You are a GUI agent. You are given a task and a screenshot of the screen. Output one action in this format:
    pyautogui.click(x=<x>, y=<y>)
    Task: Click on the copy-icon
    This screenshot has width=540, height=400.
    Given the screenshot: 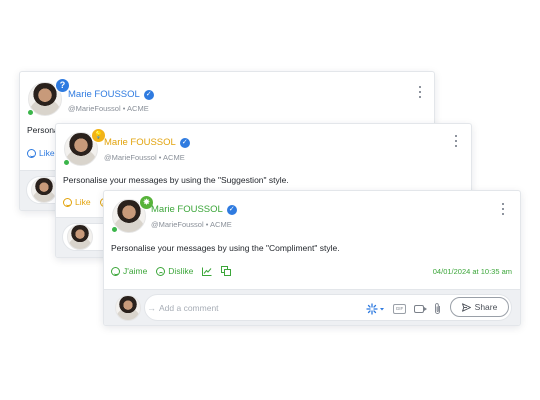 What is the action you would take?
    pyautogui.click(x=226, y=271)
    